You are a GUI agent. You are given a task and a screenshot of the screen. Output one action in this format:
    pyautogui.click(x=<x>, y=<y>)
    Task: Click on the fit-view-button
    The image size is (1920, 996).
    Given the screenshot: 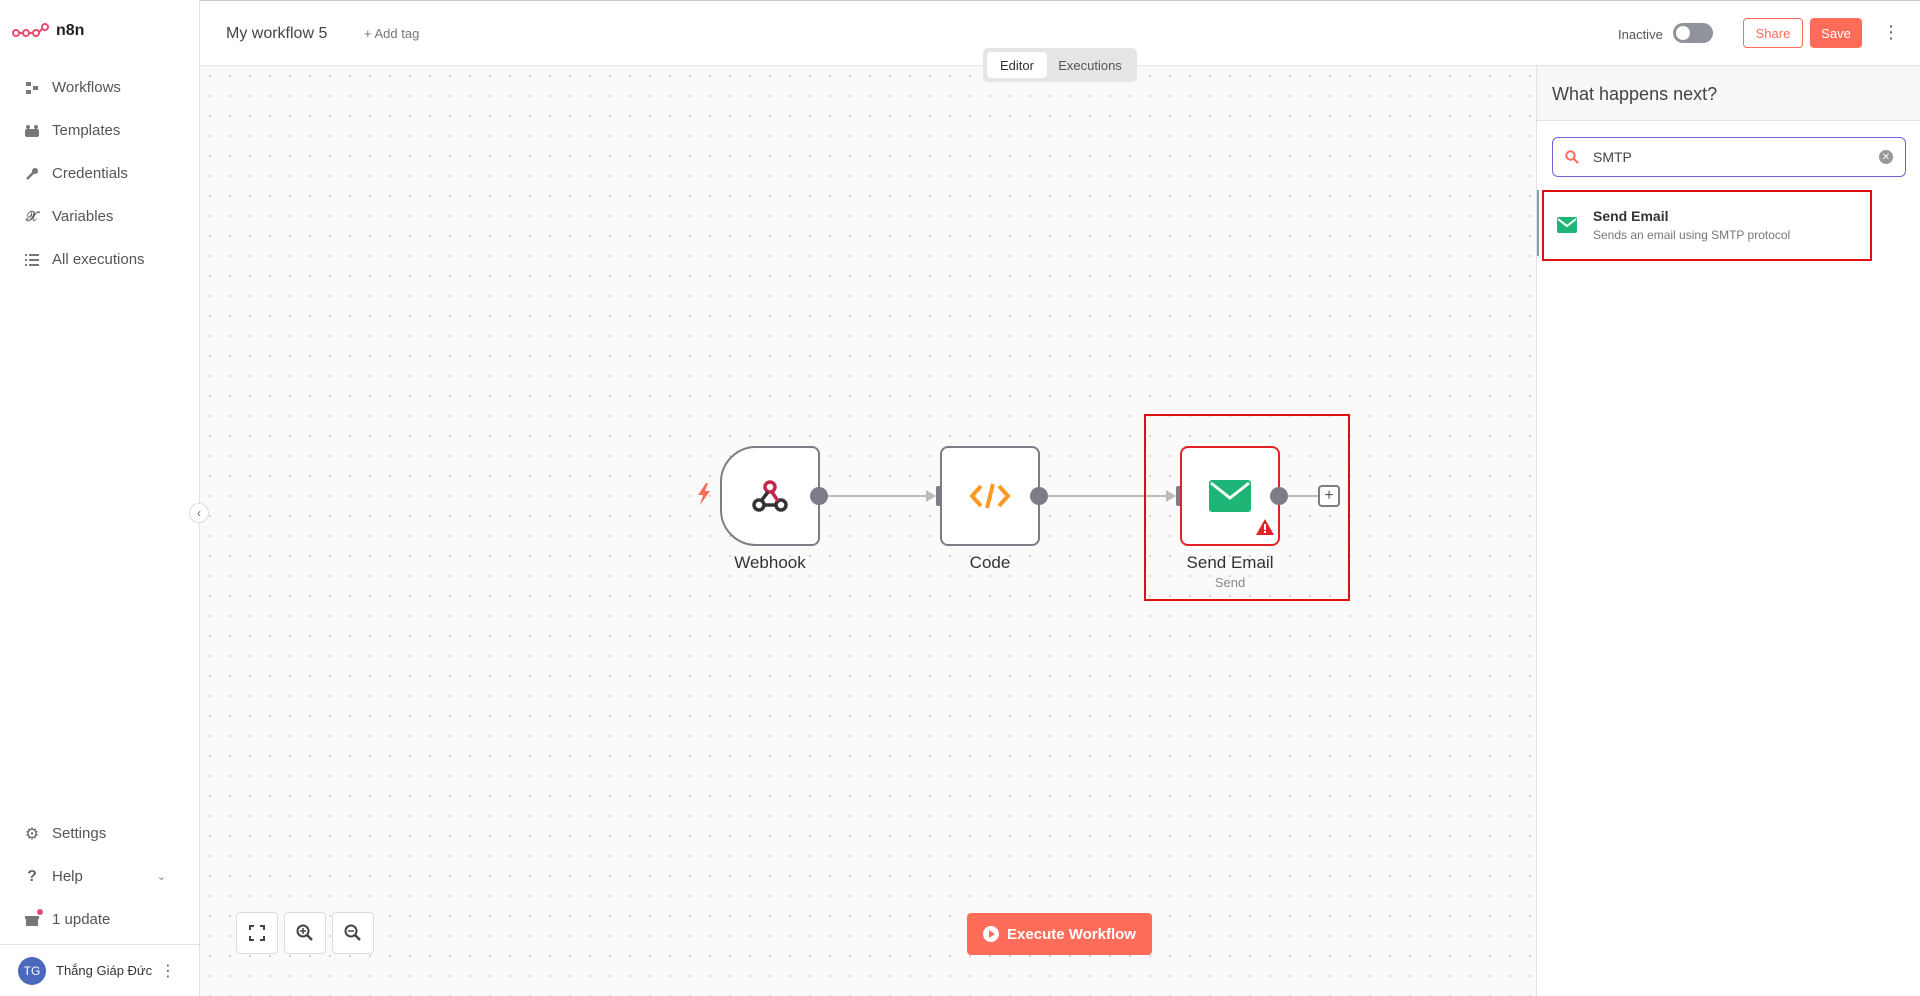 What is the action you would take?
    pyautogui.click(x=257, y=933)
    